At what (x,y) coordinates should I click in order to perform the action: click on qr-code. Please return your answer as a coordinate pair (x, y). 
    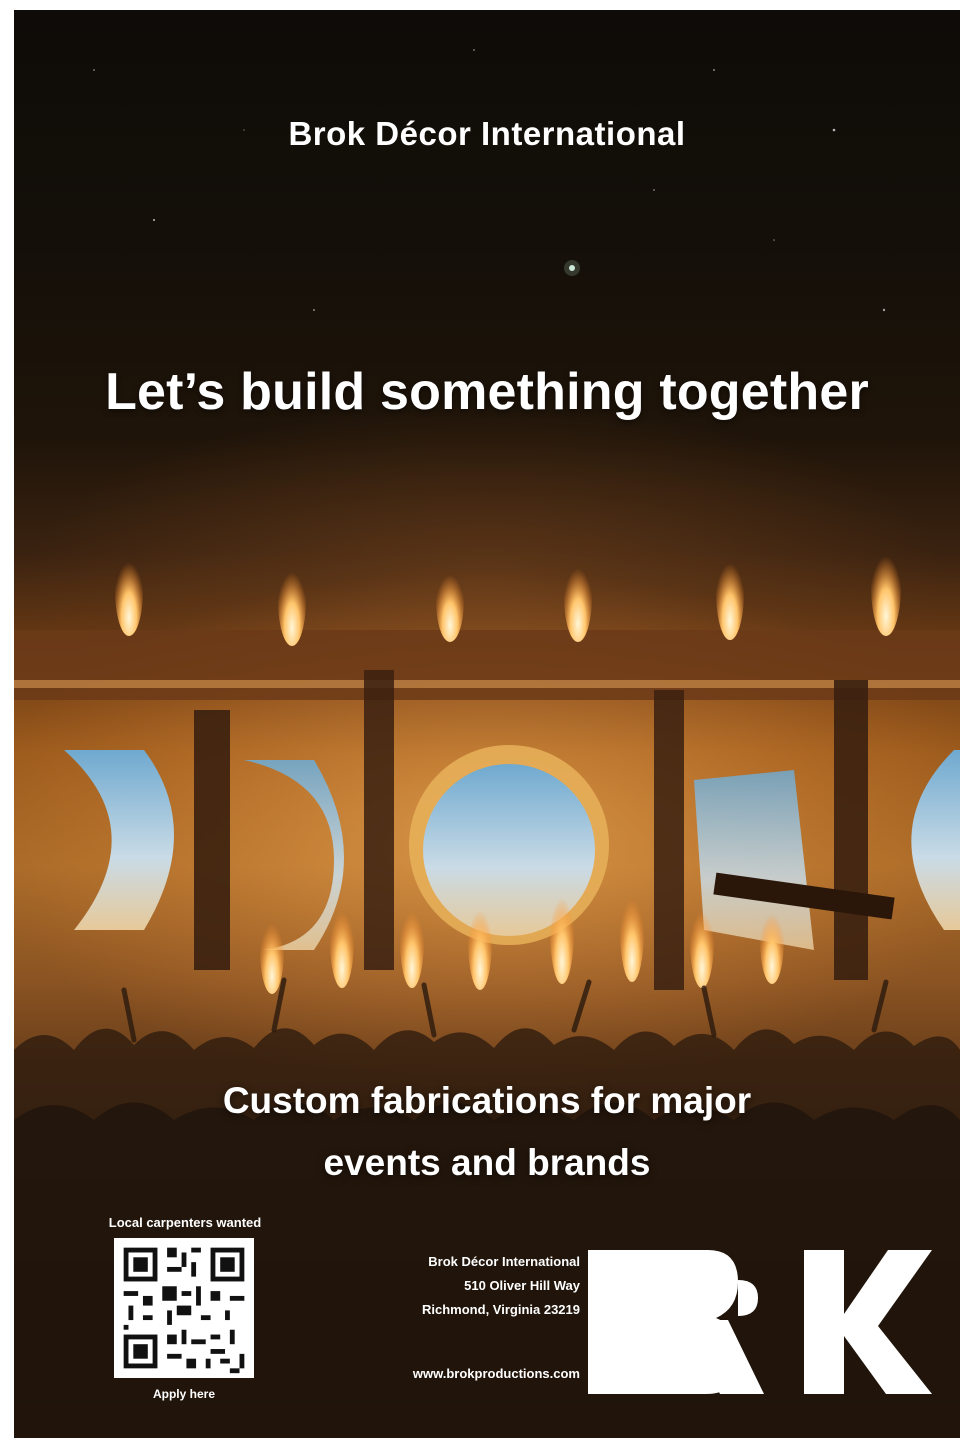
    Looking at the image, I should click on (184, 1308).